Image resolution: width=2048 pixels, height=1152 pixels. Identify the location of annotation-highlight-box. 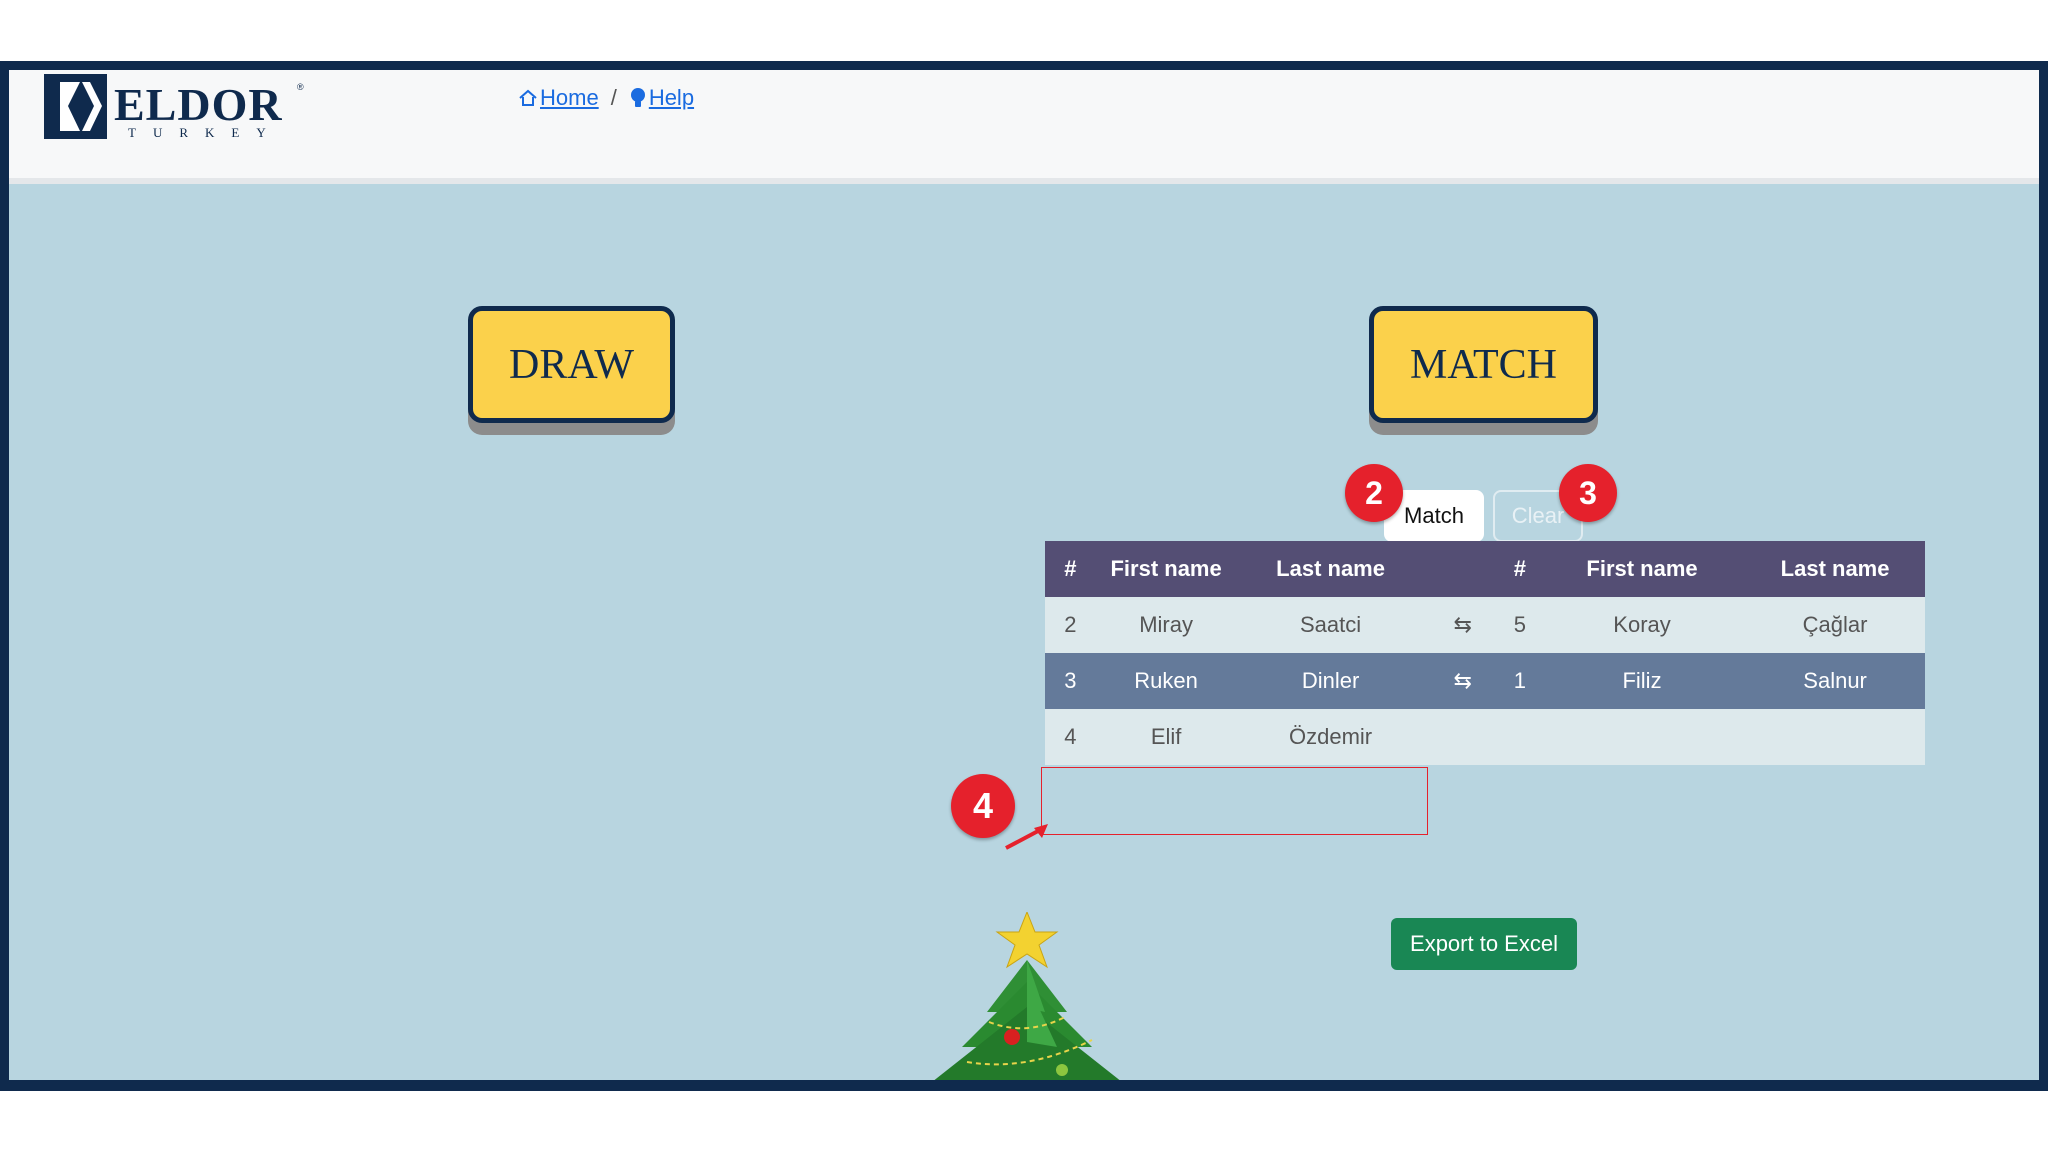
(1234, 801).